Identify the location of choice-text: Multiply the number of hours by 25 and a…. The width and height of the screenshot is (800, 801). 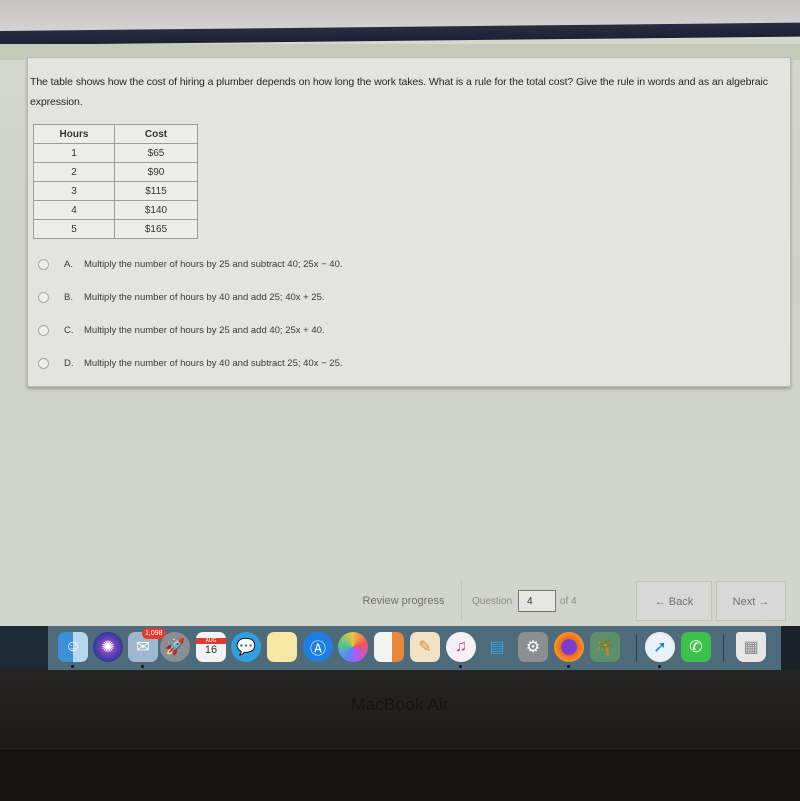
(204, 330).